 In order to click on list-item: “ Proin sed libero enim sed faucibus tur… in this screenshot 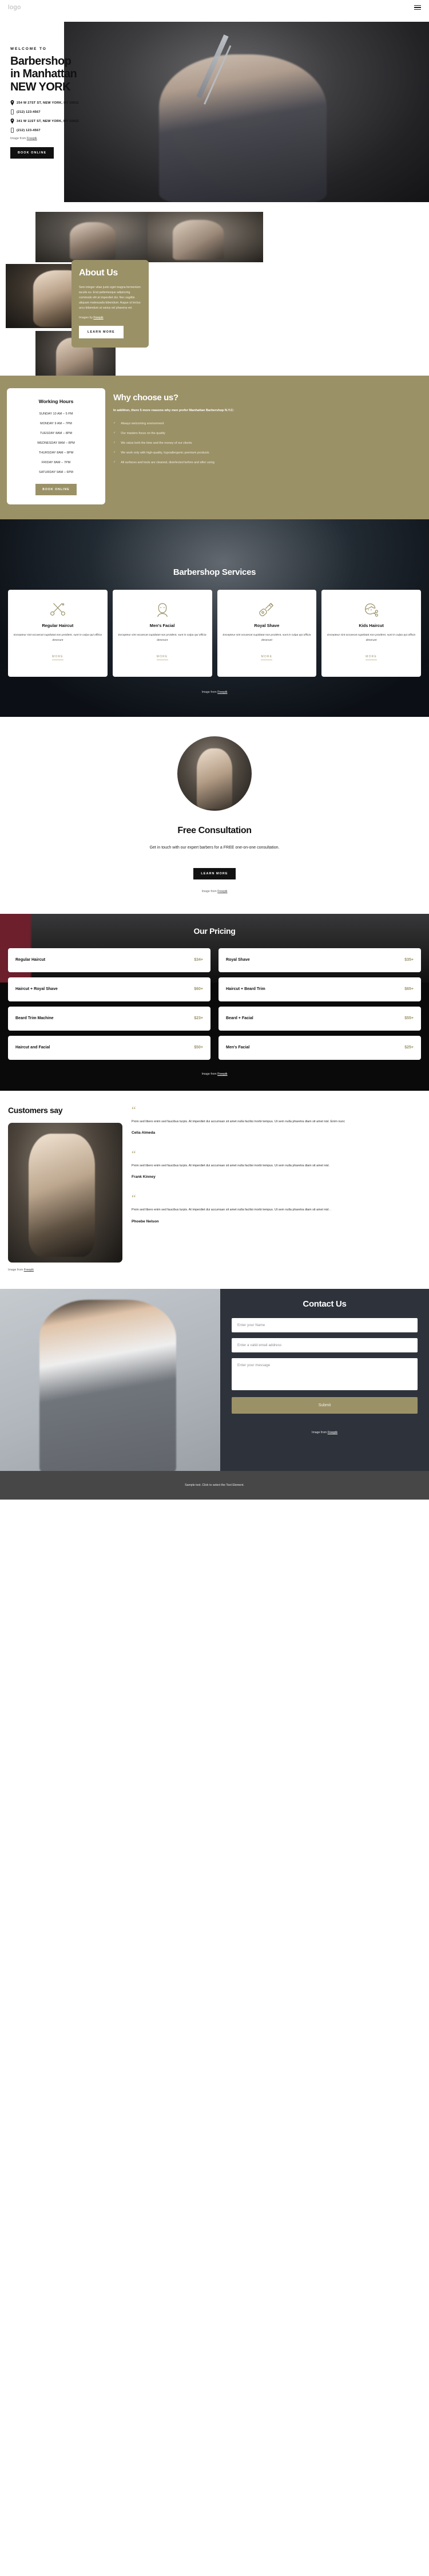, I will do `click(276, 1208)`.